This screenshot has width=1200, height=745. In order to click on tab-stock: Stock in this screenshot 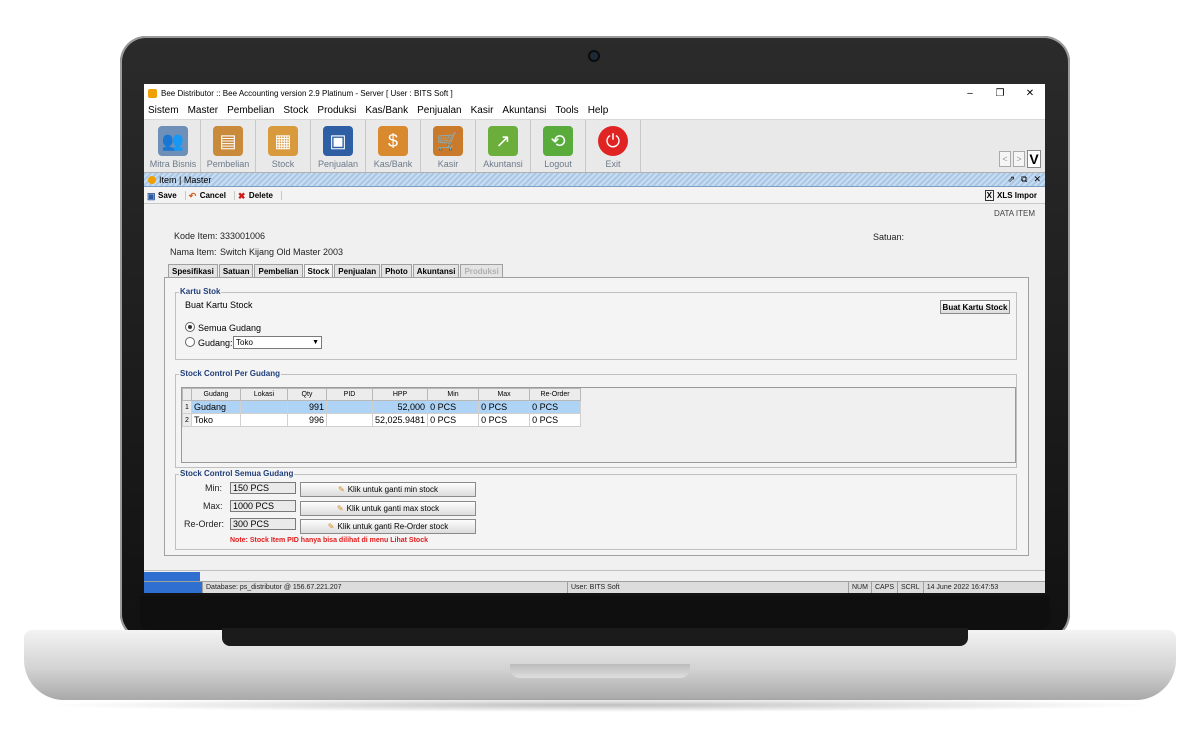, I will do `click(318, 271)`.